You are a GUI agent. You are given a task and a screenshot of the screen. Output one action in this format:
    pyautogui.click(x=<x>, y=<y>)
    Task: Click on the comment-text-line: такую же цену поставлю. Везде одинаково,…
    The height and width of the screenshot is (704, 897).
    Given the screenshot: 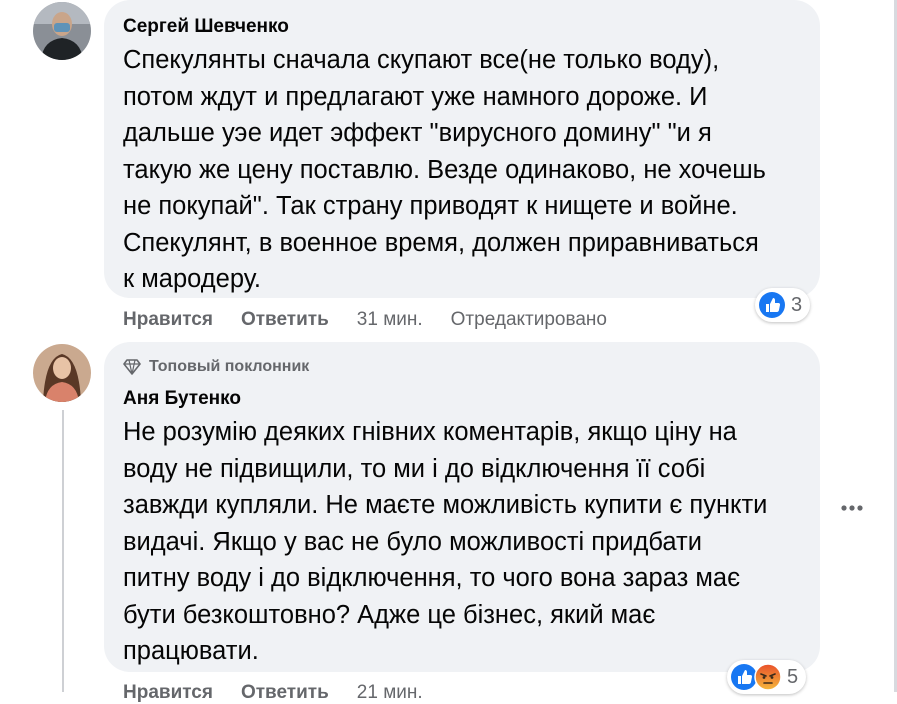 What is the action you would take?
    pyautogui.click(x=444, y=169)
    